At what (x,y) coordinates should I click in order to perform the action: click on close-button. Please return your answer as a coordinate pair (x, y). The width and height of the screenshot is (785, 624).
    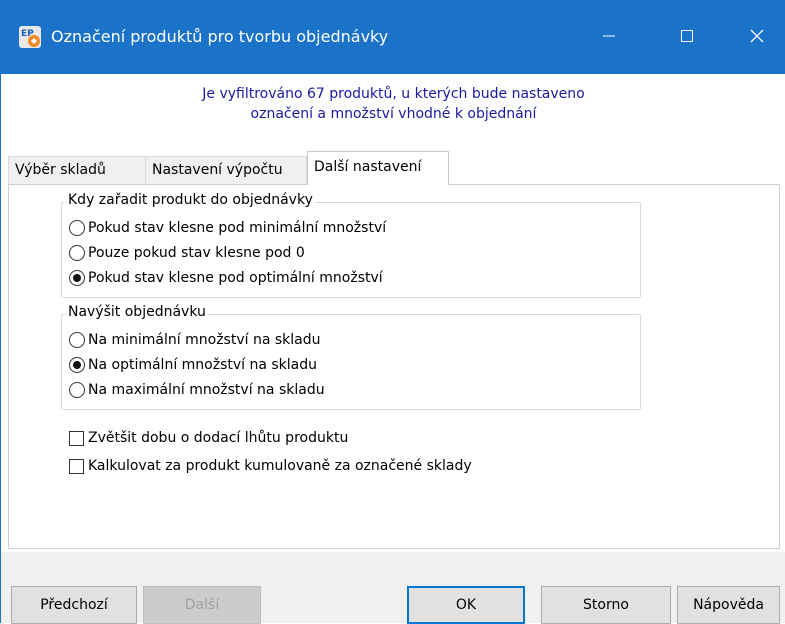
    Looking at the image, I should click on (757, 36).